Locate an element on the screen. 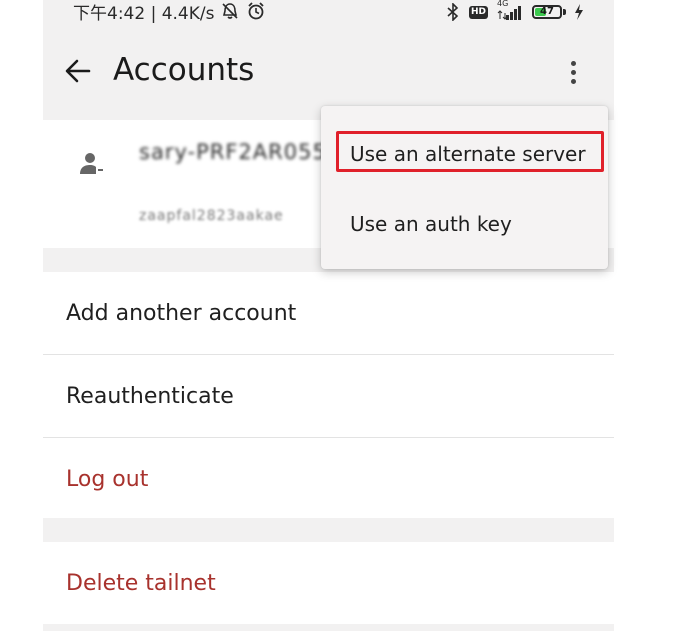 The height and width of the screenshot is (631, 693). alarm-off-icon is located at coordinates (230, 11).